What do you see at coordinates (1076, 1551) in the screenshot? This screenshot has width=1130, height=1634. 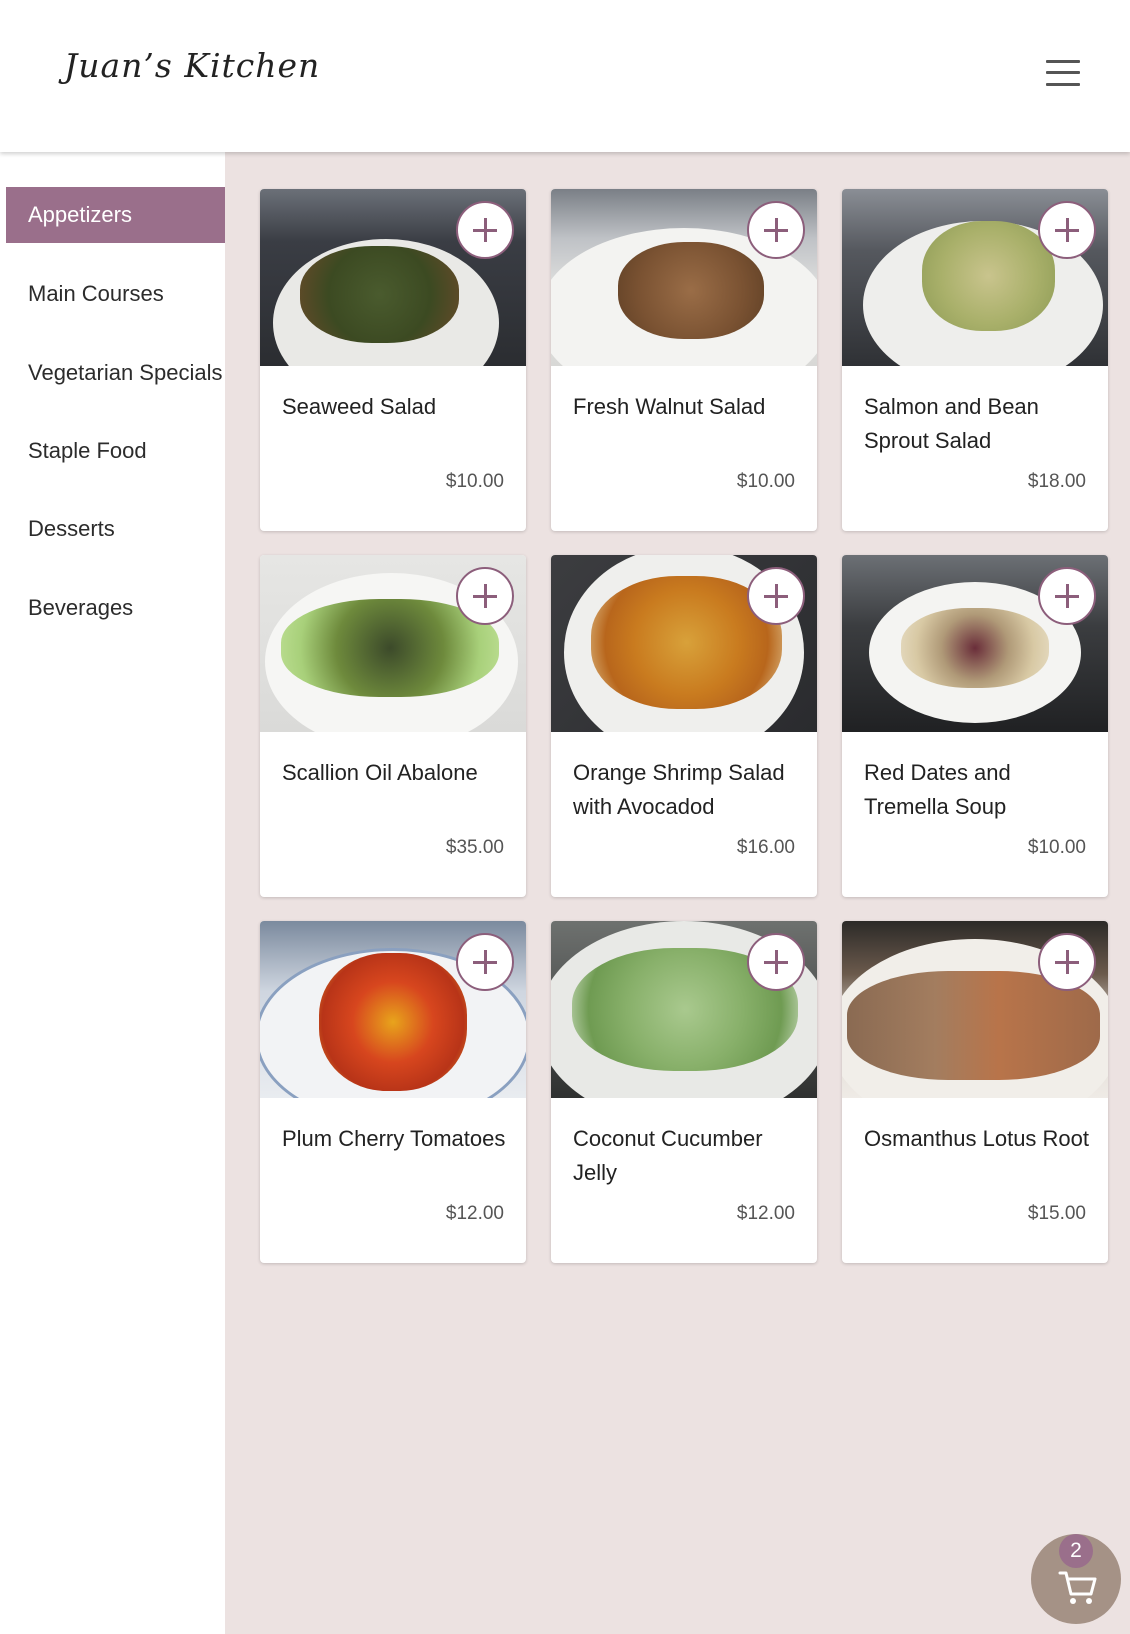 I see `cart-count-badge: 2` at bounding box center [1076, 1551].